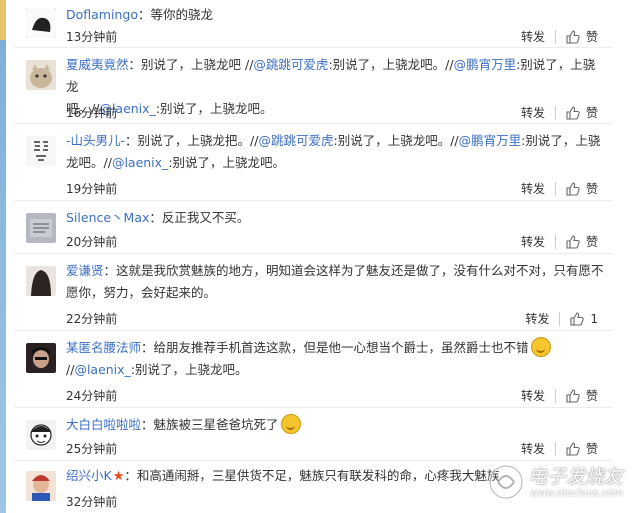 The image size is (632, 513). Describe the element at coordinates (313, 227) in the screenshot. I see `comment-item: Silence丶Max：反正我又不买。 20分钟前 转发 赞` at that location.